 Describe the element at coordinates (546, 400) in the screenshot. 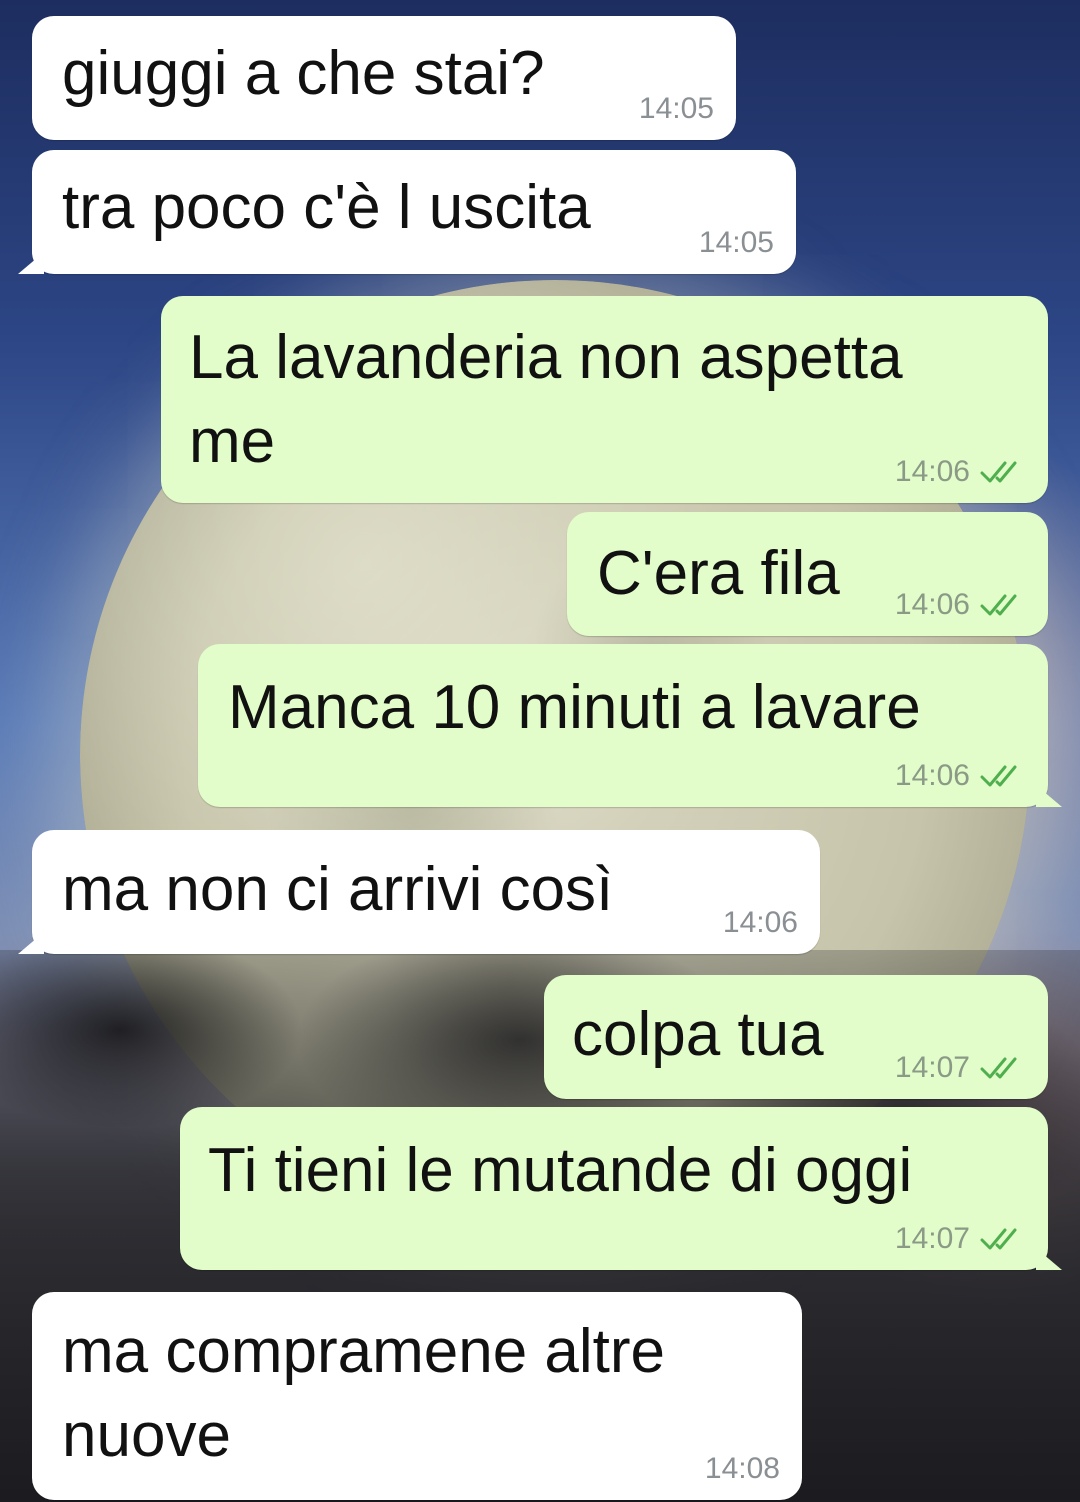

I see `message-text: La lavanderia non aspetta me` at that location.